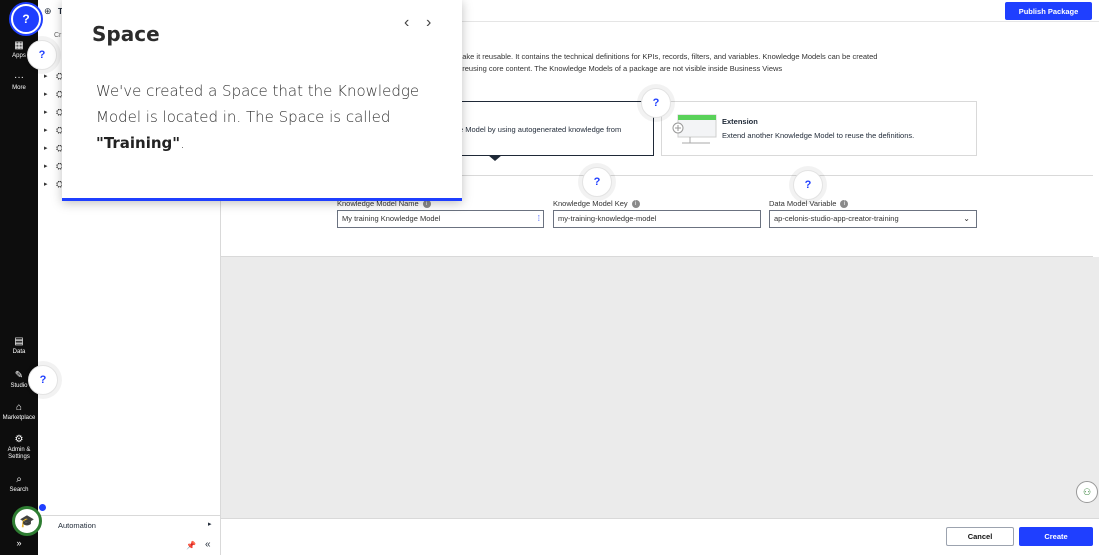 Image resolution: width=1099 pixels, height=555 pixels. I want to click on tree-create-label: Cr, so click(57, 35).